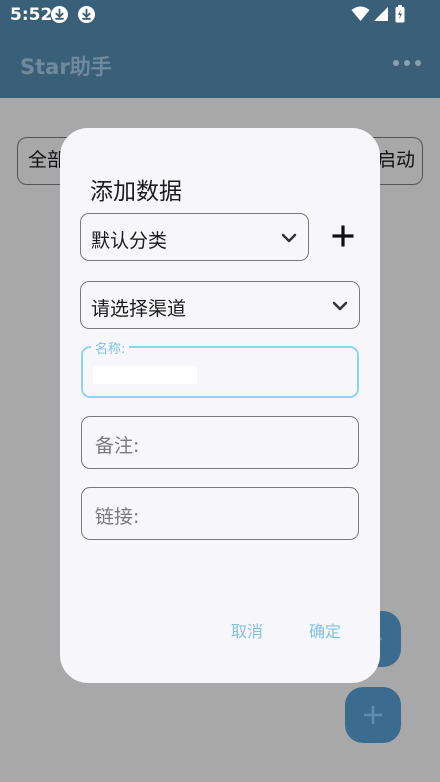 Image resolution: width=440 pixels, height=782 pixels. What do you see at coordinates (117, 517) in the screenshot?
I see `link-input-placeholder: 链接:` at bounding box center [117, 517].